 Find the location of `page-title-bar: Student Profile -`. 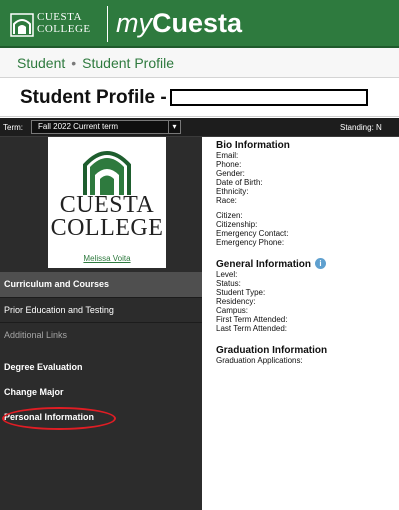

page-title-bar: Student Profile - is located at coordinates (199, 98).